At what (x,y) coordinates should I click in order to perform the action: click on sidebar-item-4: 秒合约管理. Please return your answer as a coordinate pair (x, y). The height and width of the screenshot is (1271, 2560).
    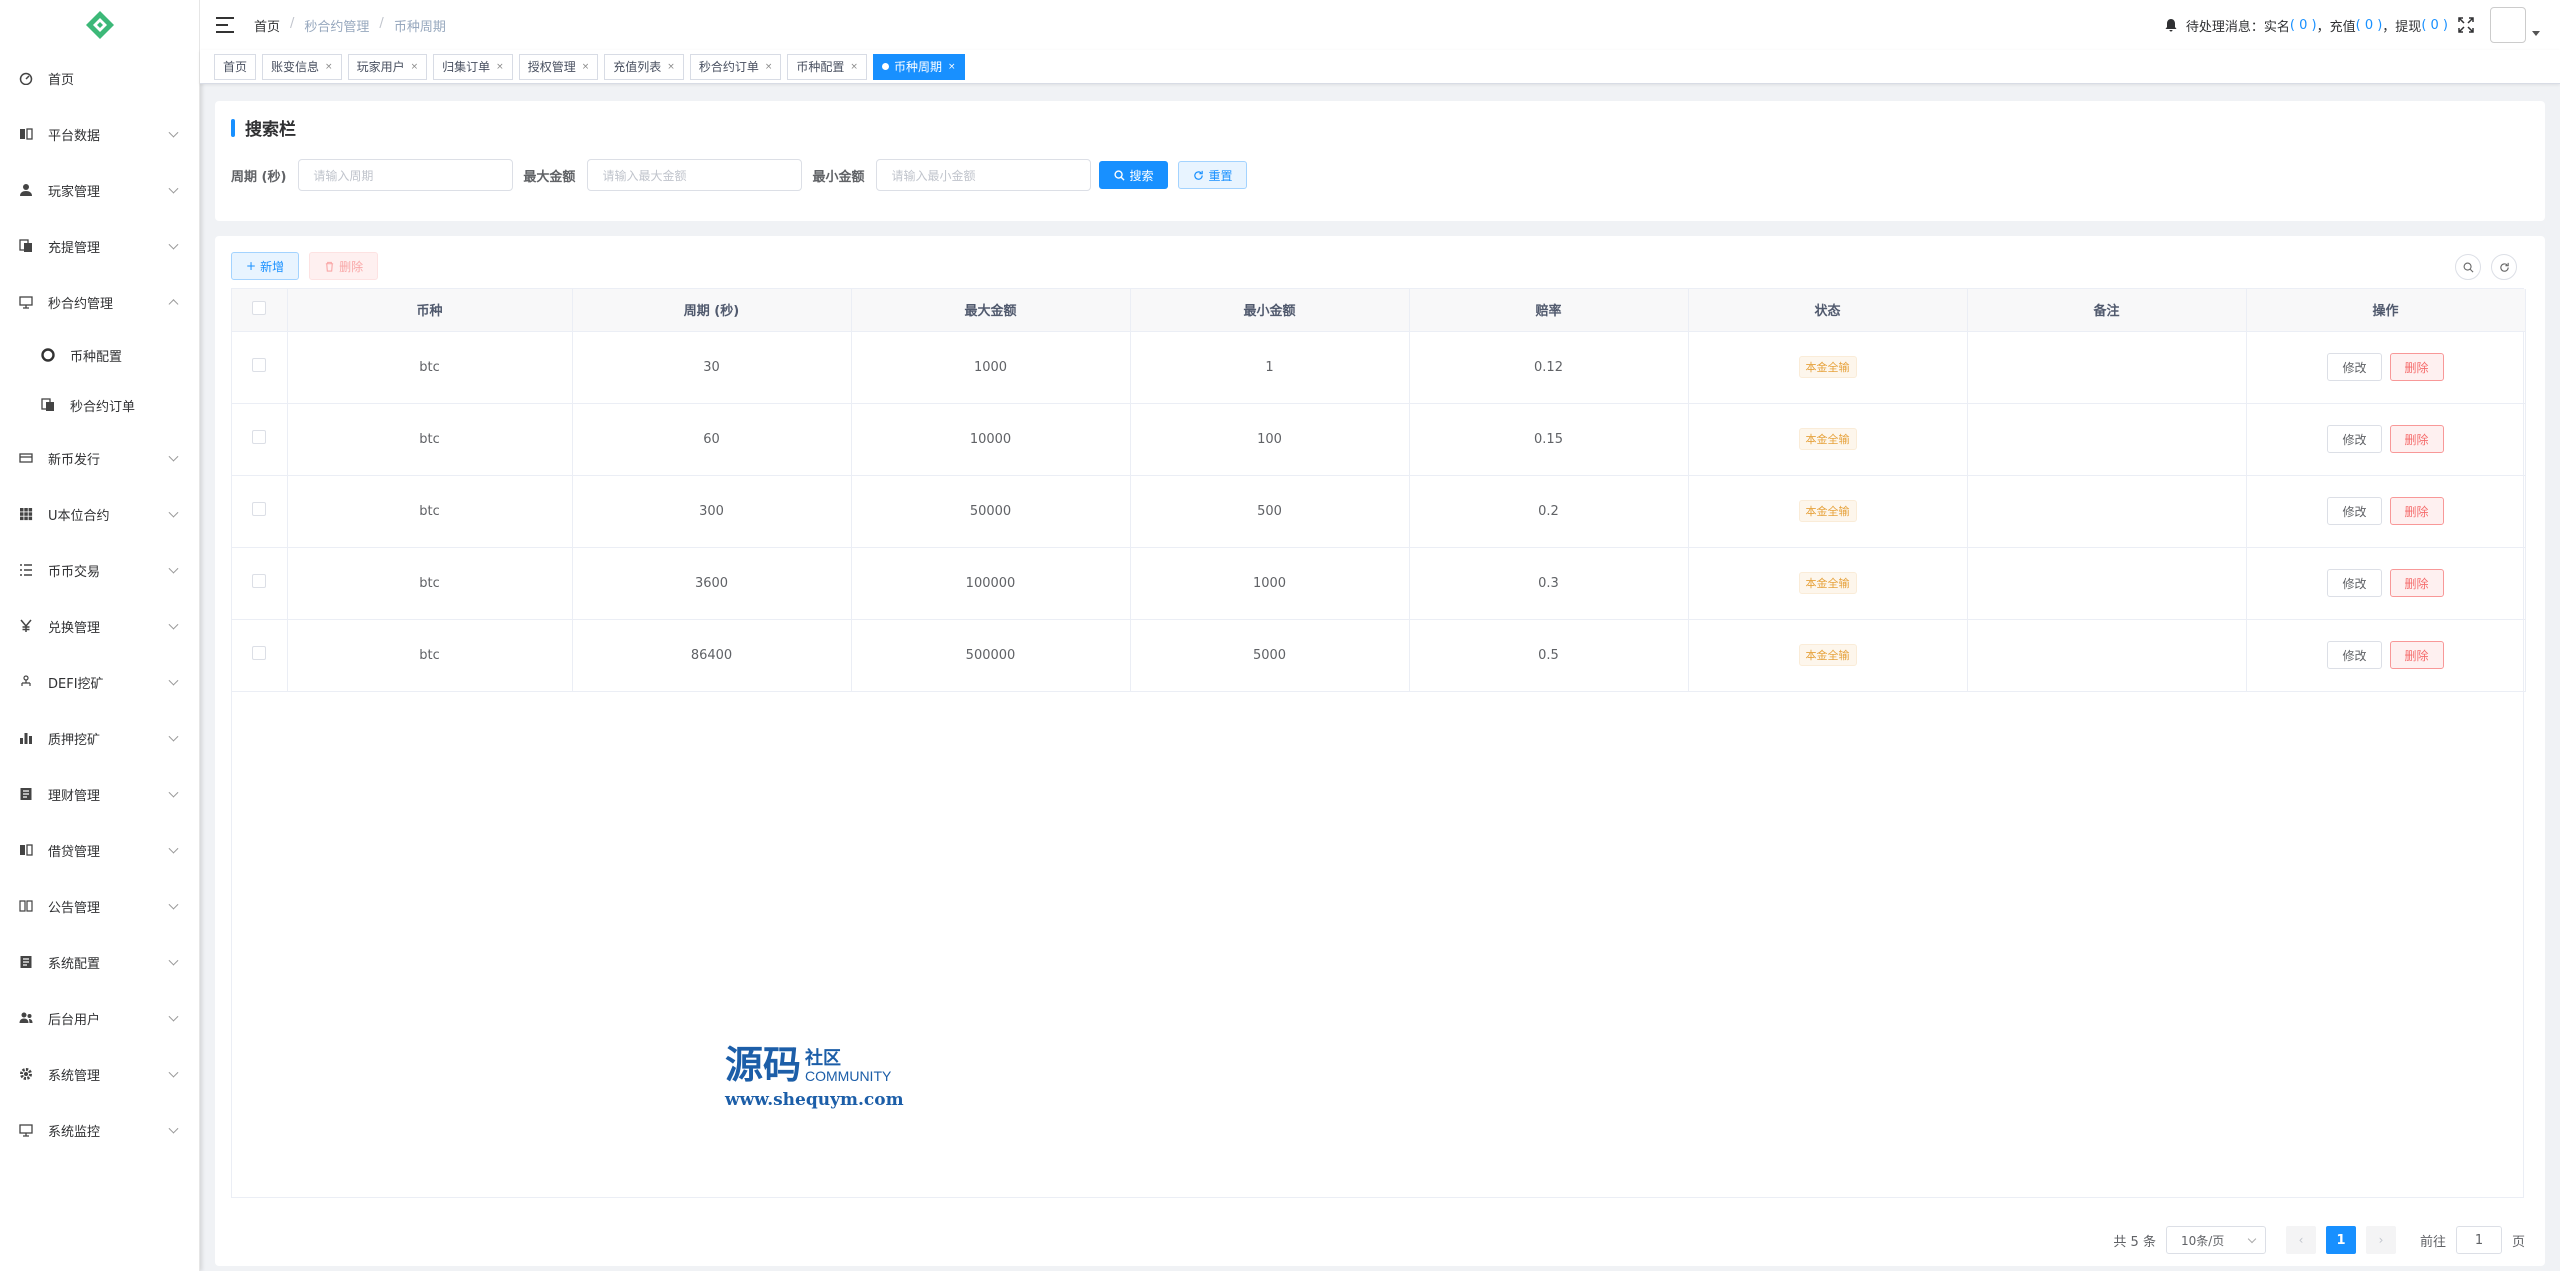
    Looking at the image, I should click on (99, 302).